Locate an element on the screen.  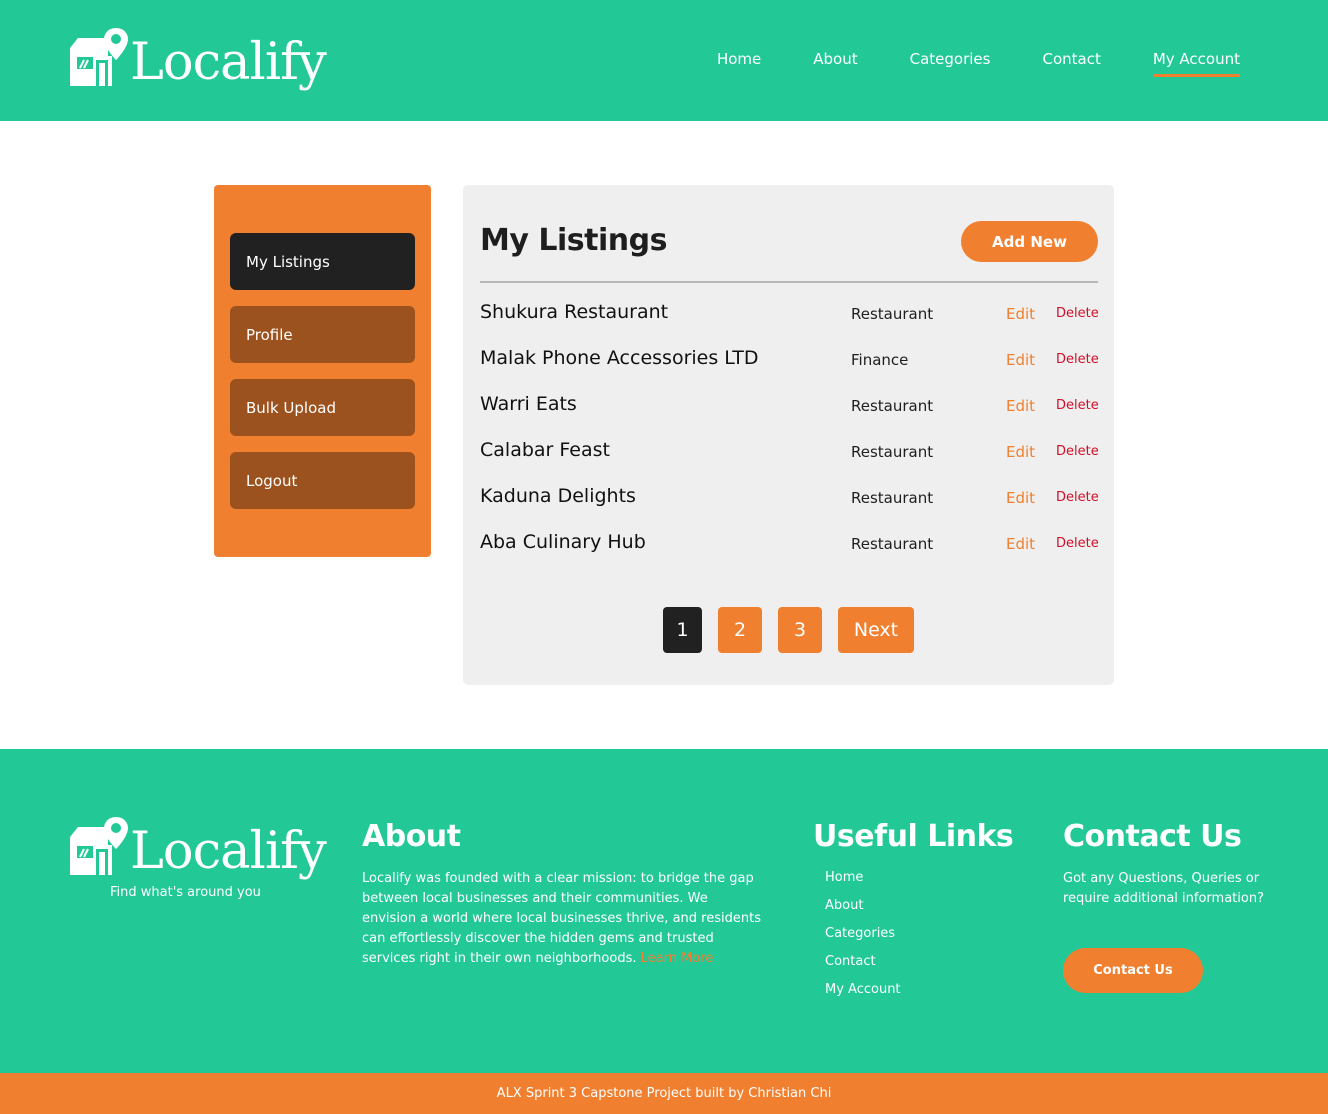
contact-heading: Contact Us is located at coordinates (1152, 836).